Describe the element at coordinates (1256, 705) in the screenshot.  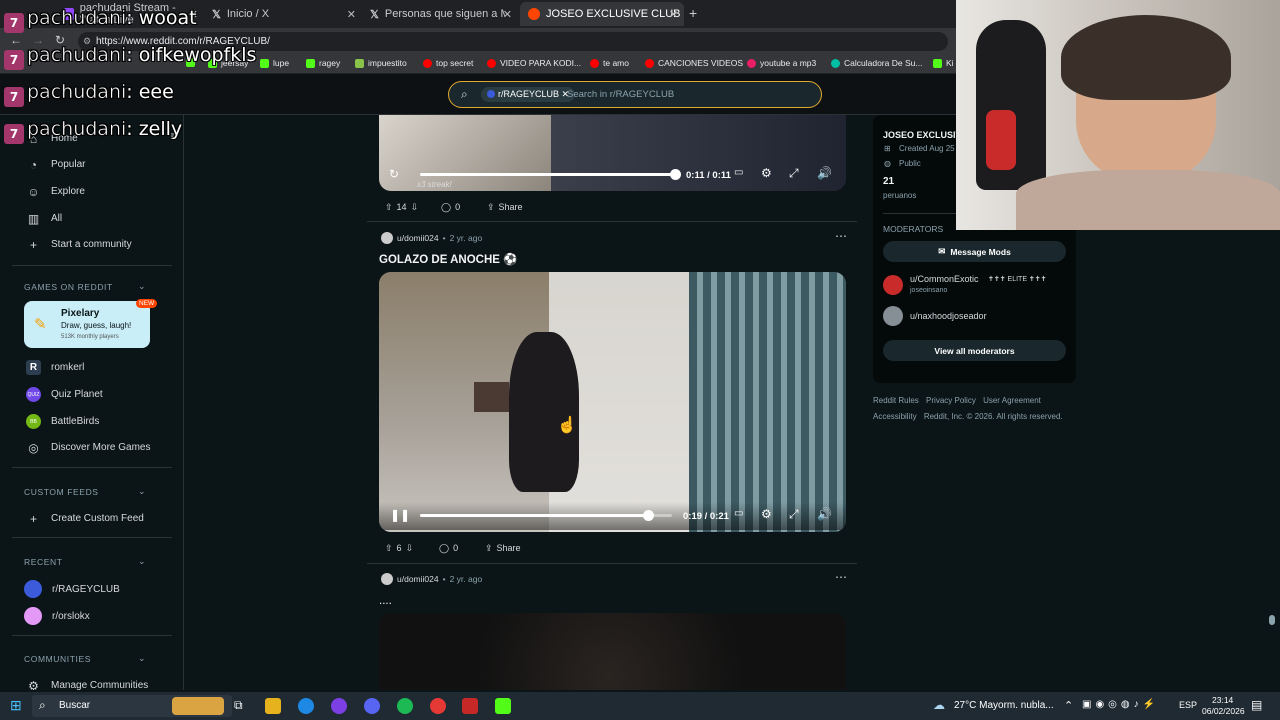
I see `notification-icon: ▤` at that location.